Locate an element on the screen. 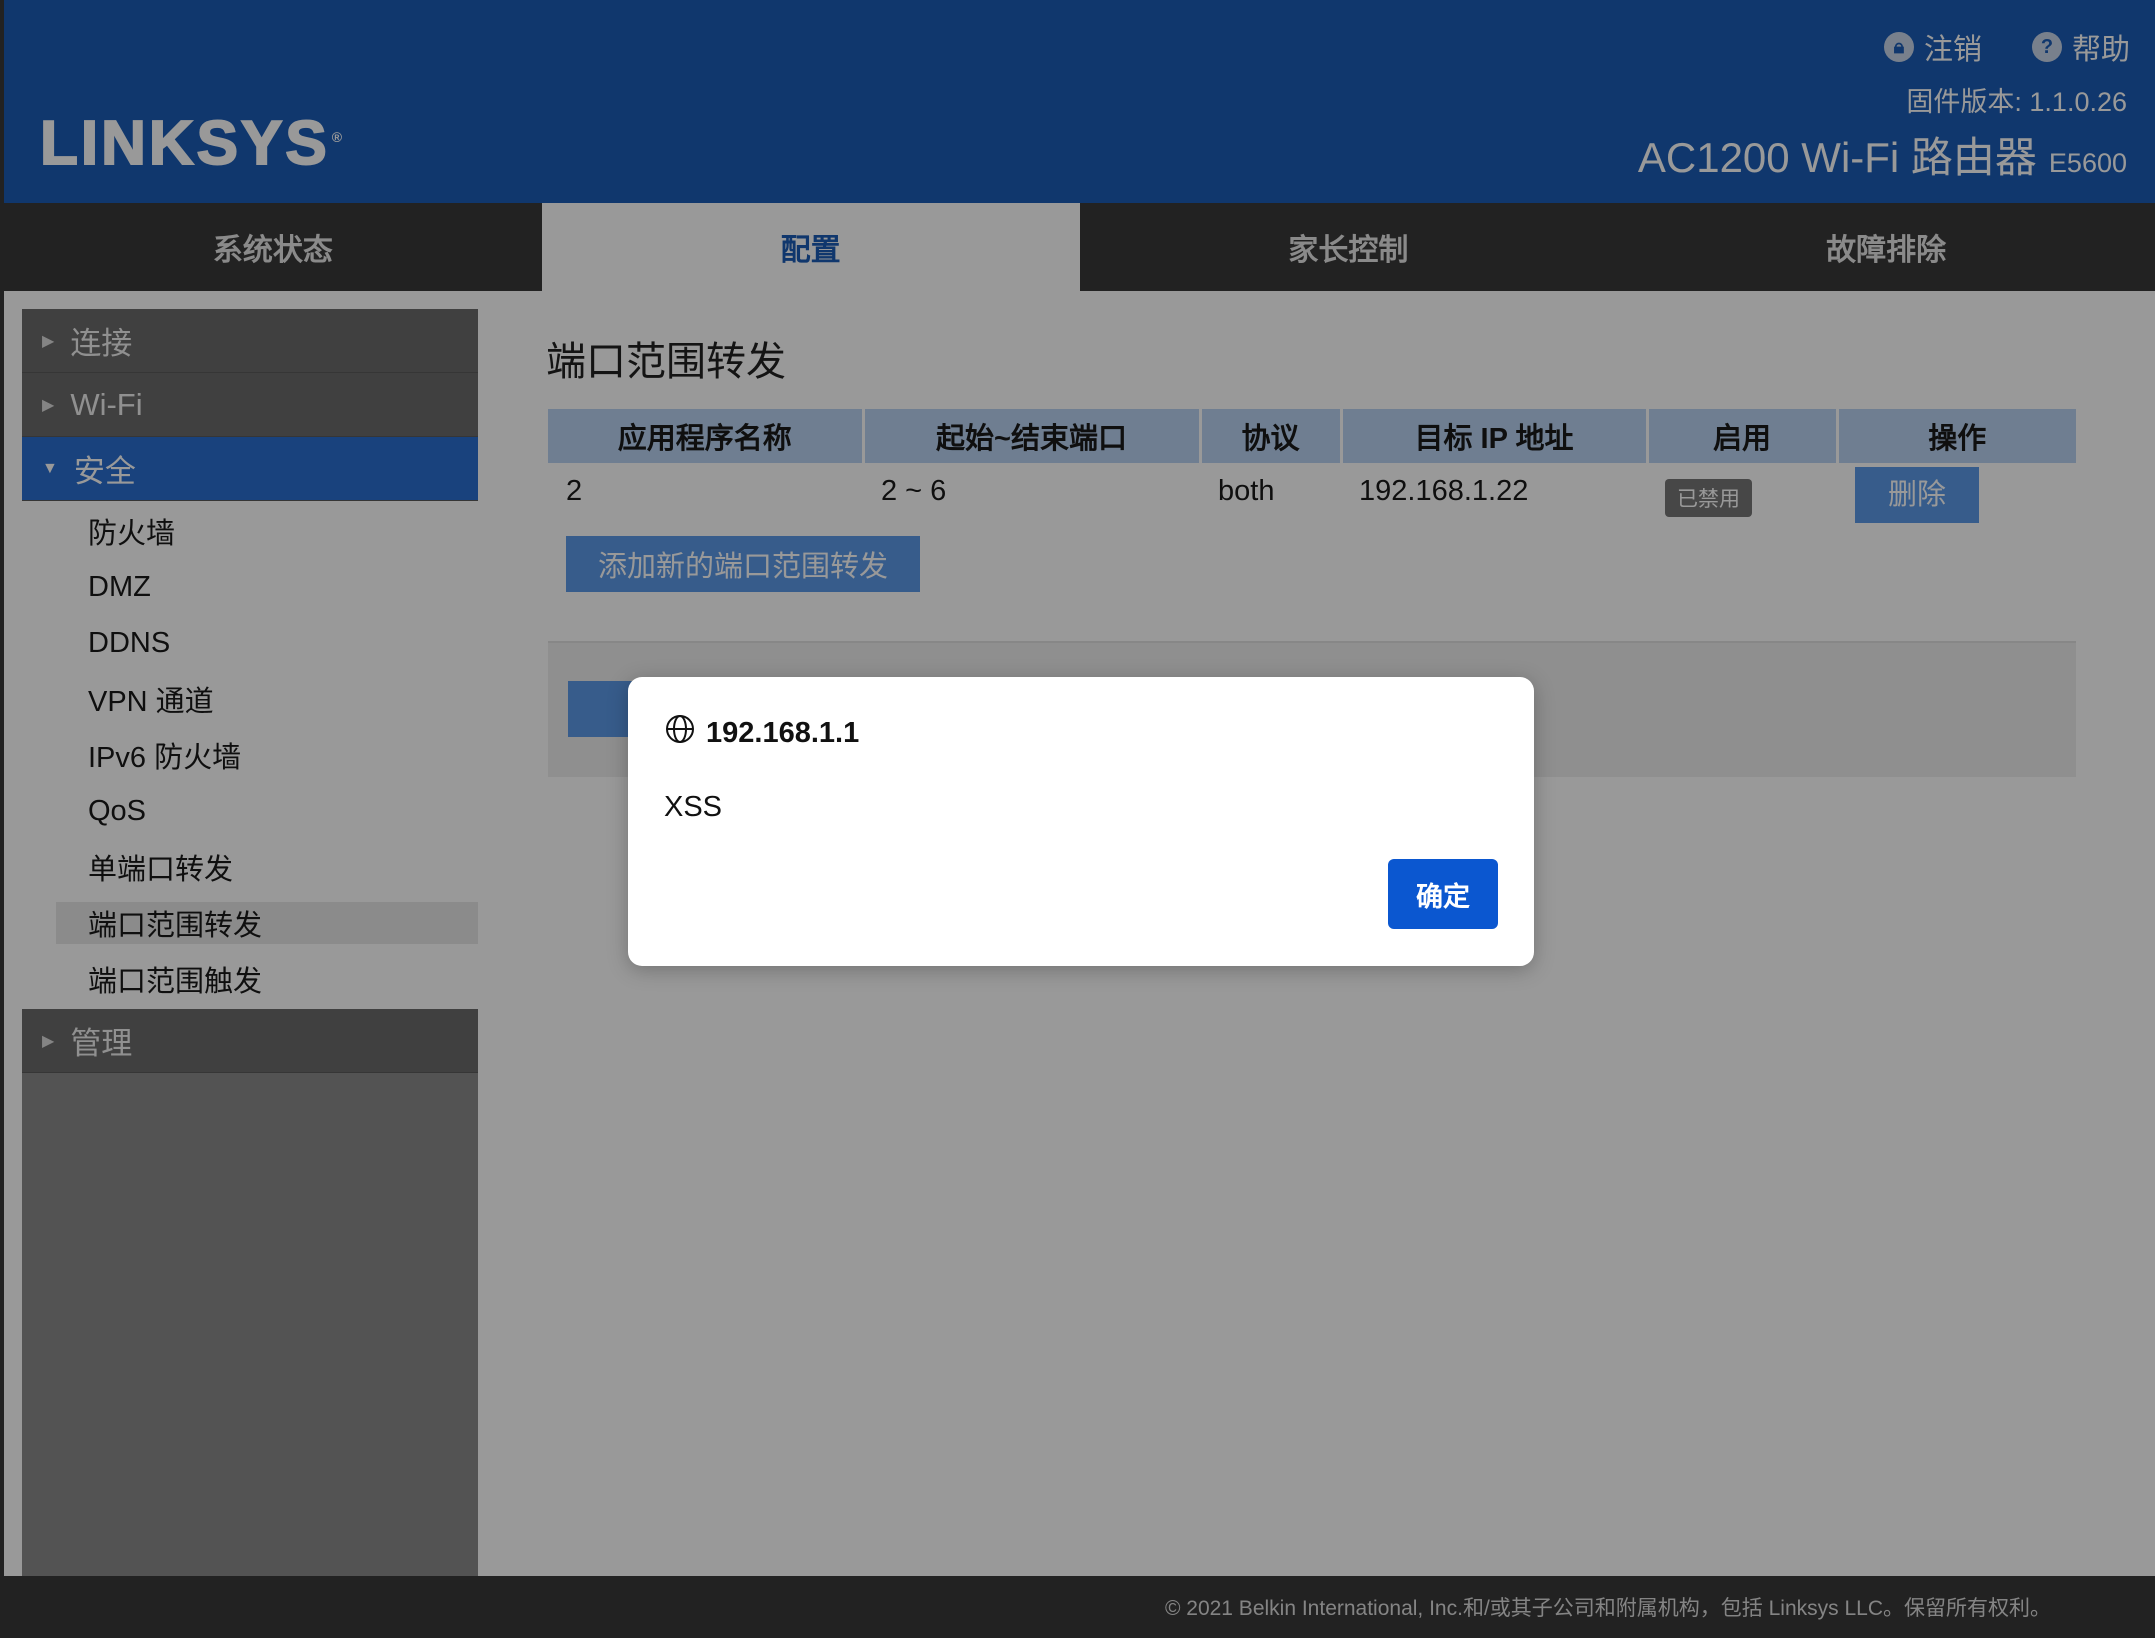  alert-dialog: 192.168.1.1 XSS 确定 is located at coordinates (1081, 821).